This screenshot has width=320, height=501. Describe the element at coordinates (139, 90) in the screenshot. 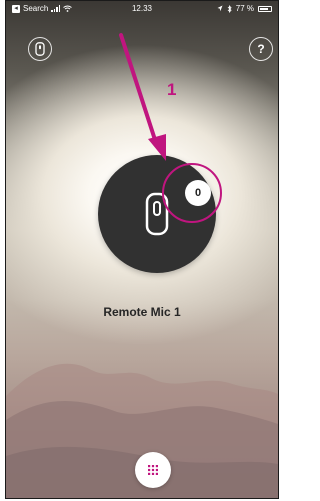

I see `annotation-arrow-shaft` at that location.